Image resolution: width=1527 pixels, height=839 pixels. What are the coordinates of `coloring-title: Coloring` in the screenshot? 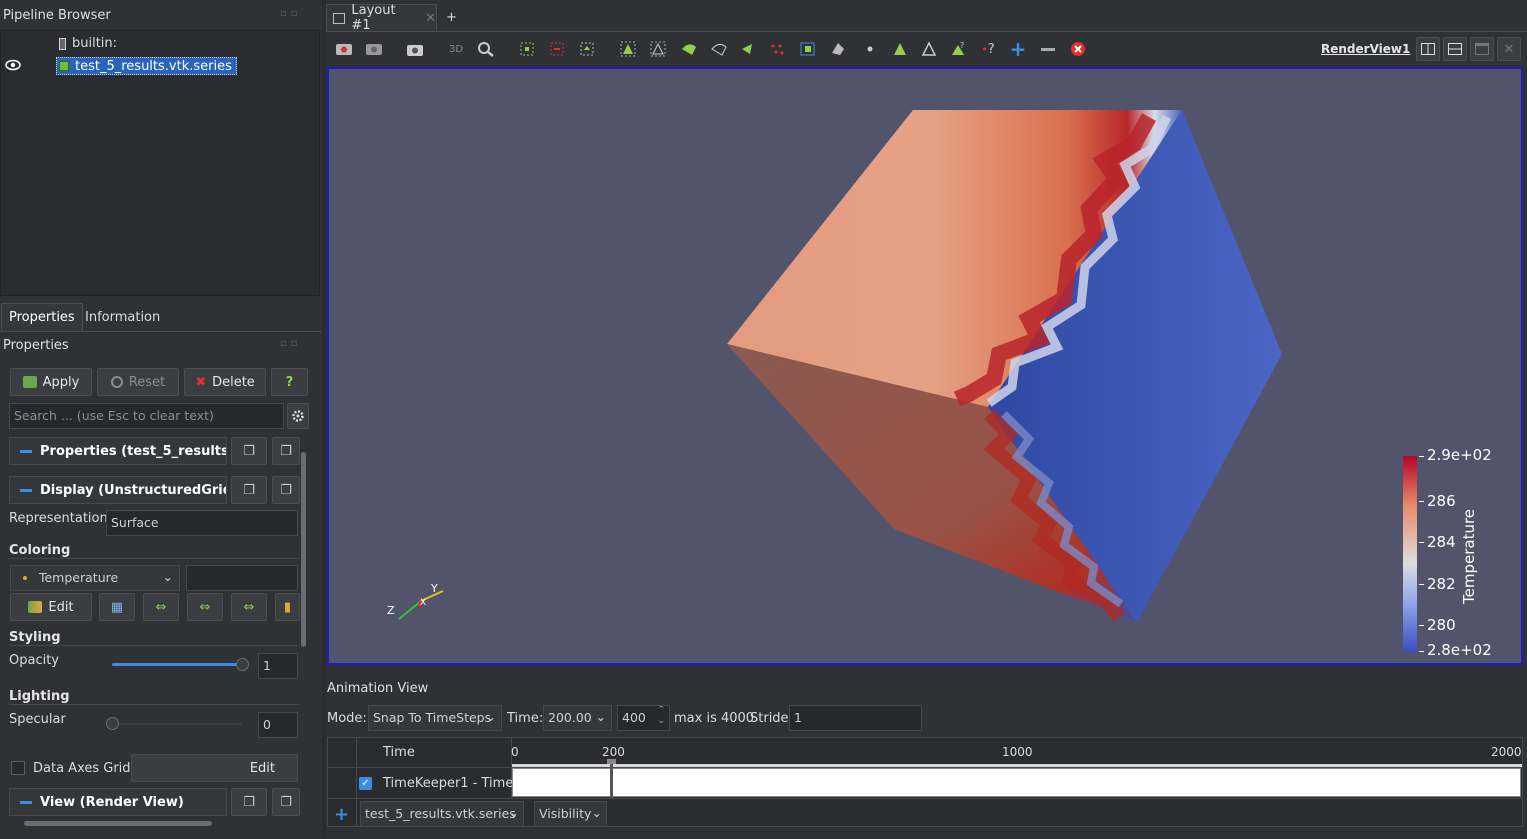 It's located at (40, 550).